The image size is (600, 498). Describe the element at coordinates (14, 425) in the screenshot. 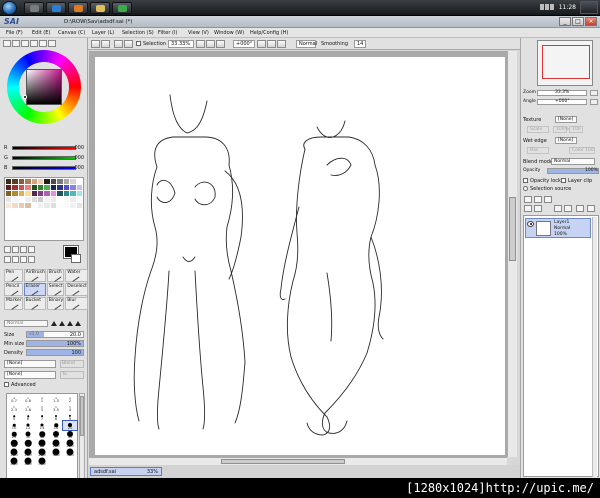

I see `brush-size-cell: 10` at that location.